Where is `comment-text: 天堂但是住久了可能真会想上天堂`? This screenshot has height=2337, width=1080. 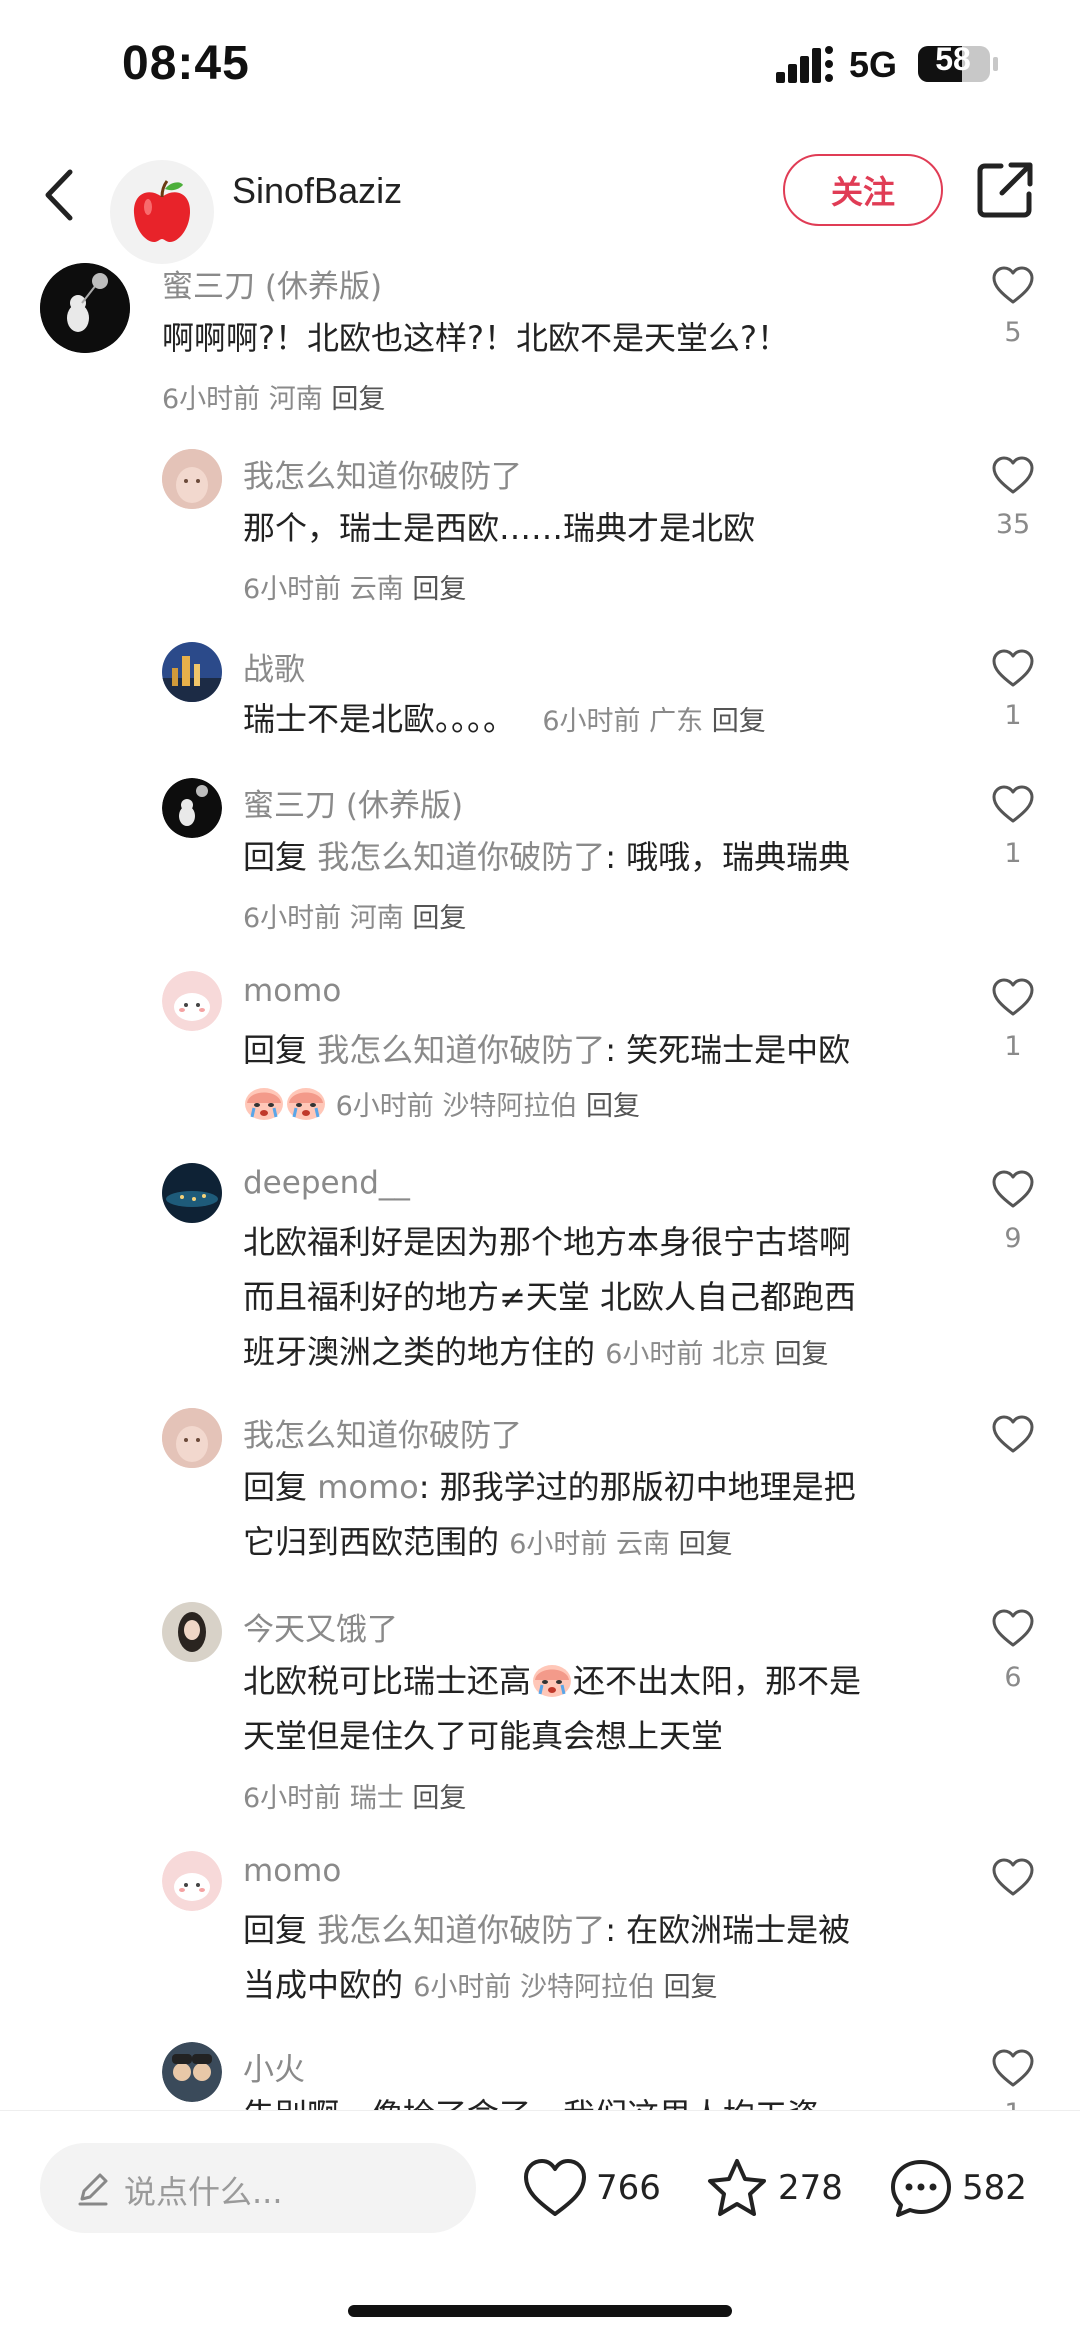 comment-text: 天堂但是住久了可能真会想上天堂 is located at coordinates (483, 1736).